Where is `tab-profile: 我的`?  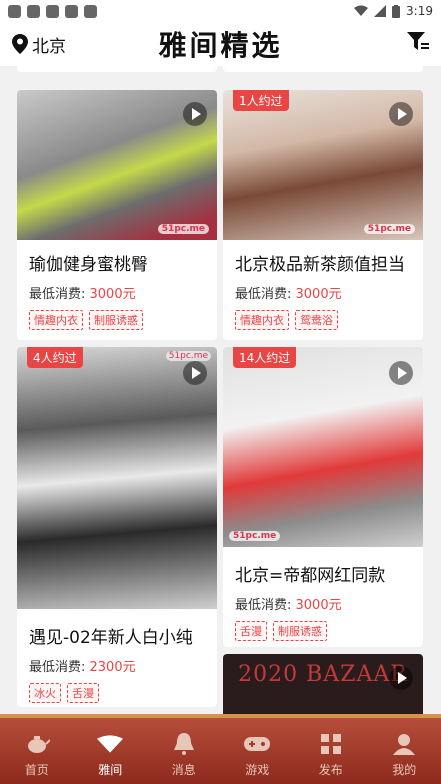
tab-profile: 我的 is located at coordinates (404, 751).